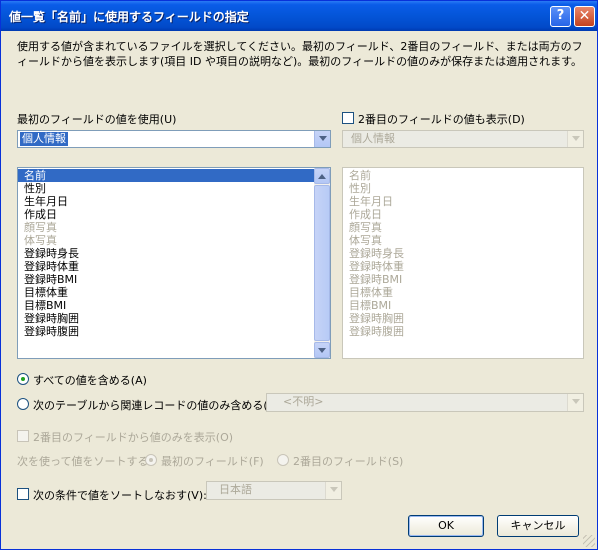  I want to click on close-button: ✕, so click(584, 16).